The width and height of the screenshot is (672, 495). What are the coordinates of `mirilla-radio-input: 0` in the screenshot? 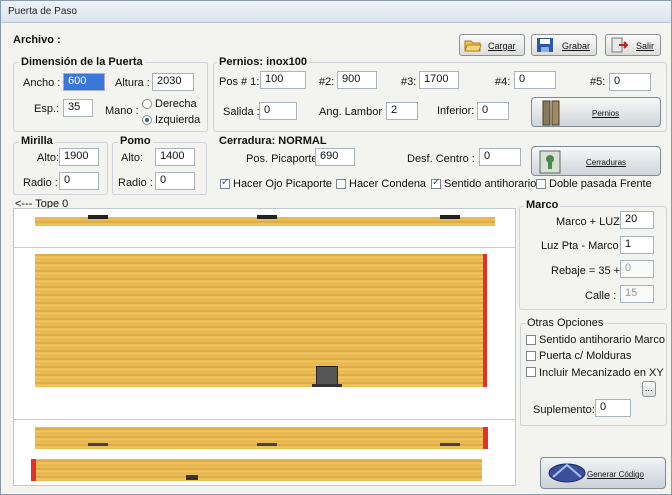 It's located at (79, 181).